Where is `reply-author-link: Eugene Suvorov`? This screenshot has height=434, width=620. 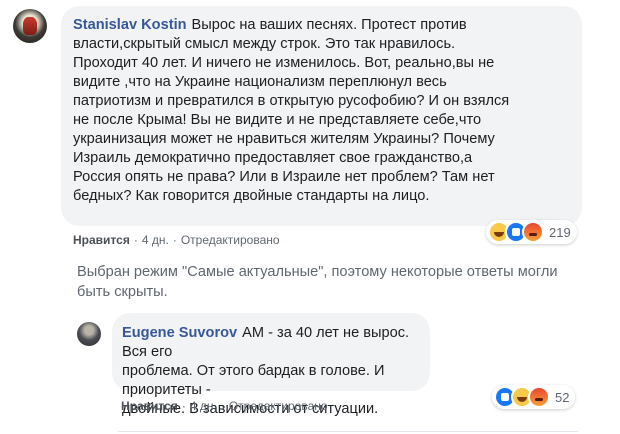 reply-author-link: Eugene Suvorov is located at coordinates (179, 333).